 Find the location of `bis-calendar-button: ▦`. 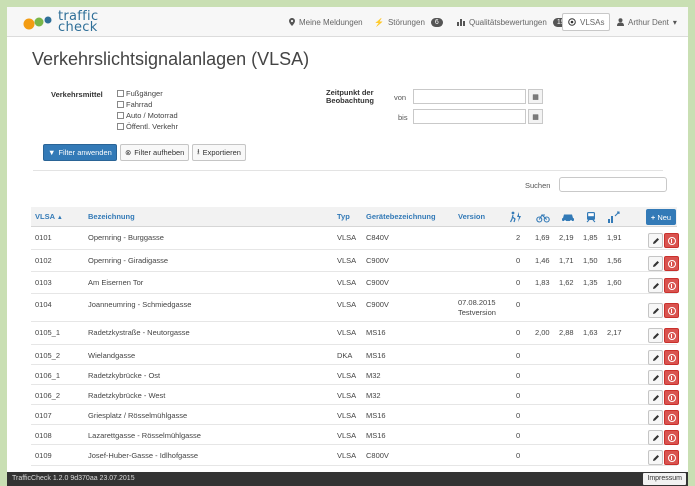

bis-calendar-button: ▦ is located at coordinates (535, 116).